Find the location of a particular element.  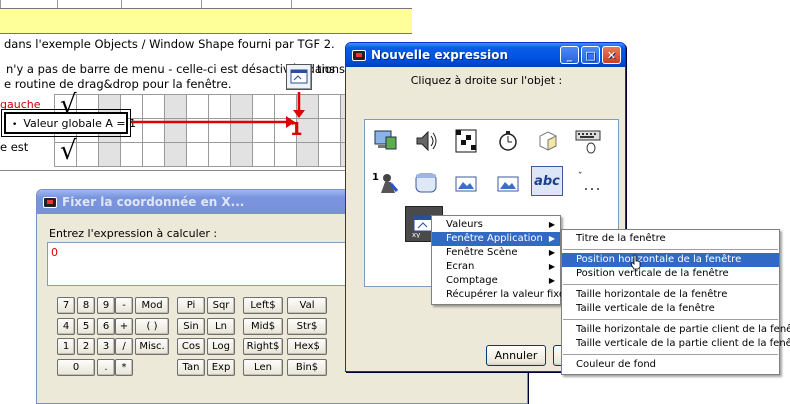

key-6: 6 is located at coordinates (106, 326).